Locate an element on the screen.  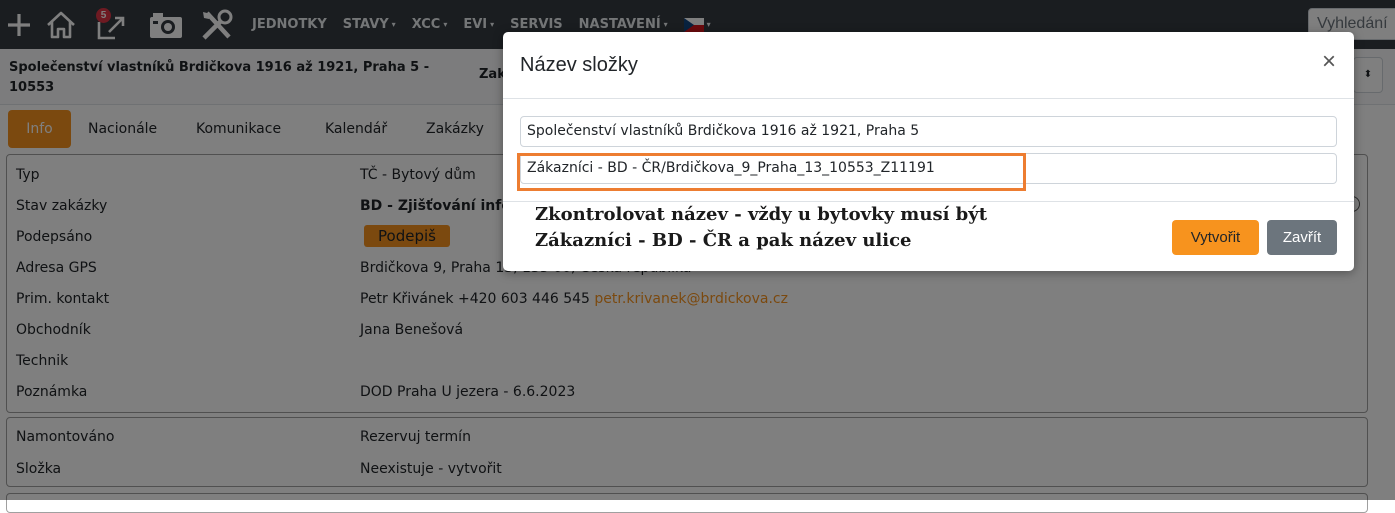
annotation-note-line2: Zákazníci - BD - ČR a pak název ulice is located at coordinates (723, 240).